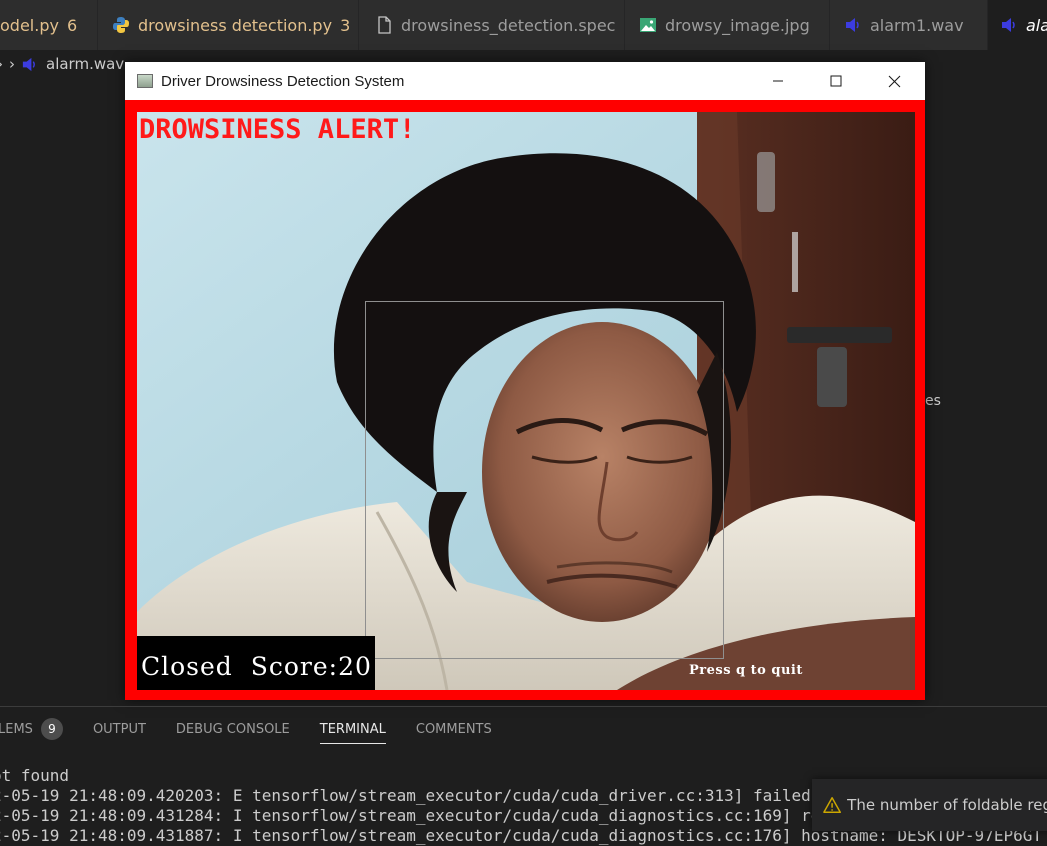 The width and height of the screenshot is (1047, 846). Describe the element at coordinates (29, 25) in the screenshot. I see `tab-label: odel.py` at that location.